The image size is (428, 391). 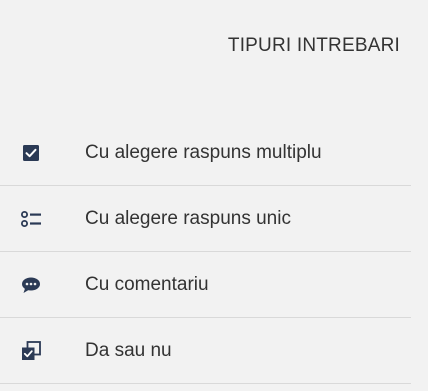 I want to click on question-type-label: Cu comentariu, so click(x=147, y=284).